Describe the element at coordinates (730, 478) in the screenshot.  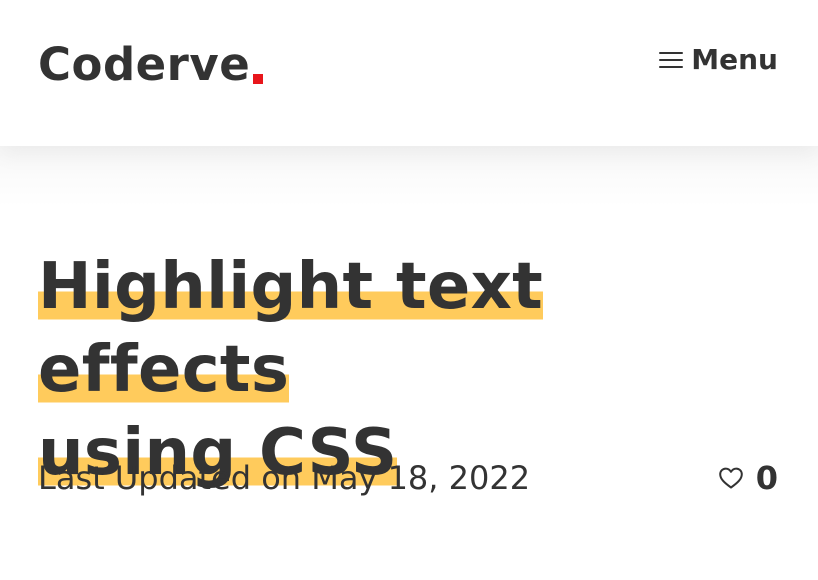
I see `heart-icon` at that location.